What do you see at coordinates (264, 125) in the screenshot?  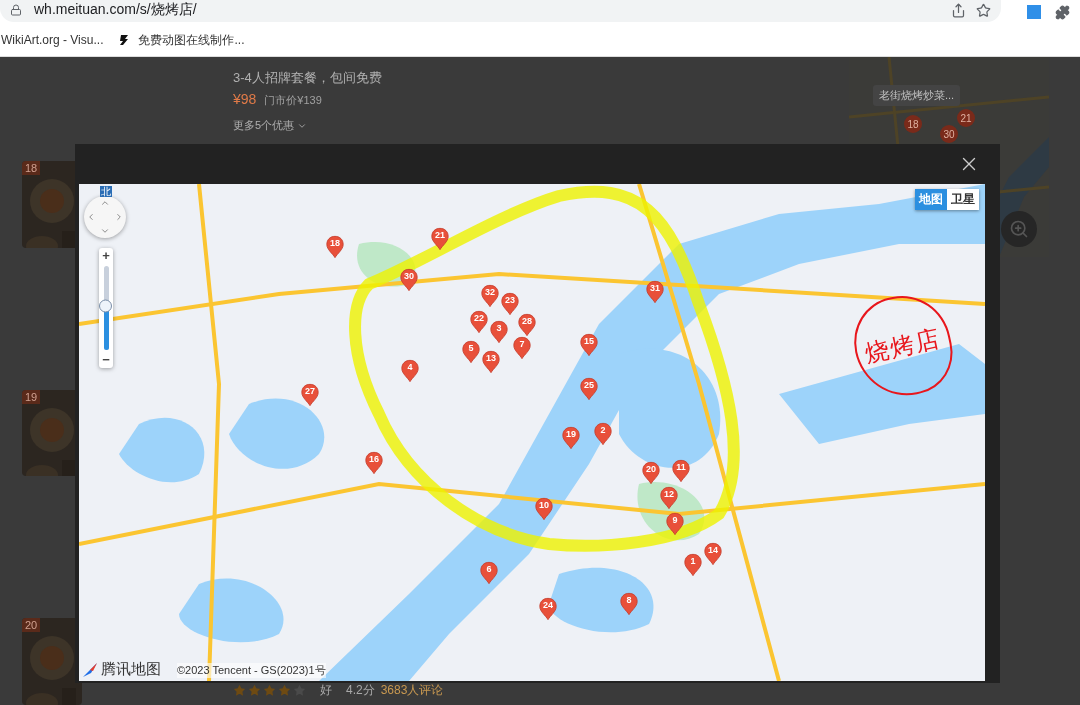 I see `more-offers-link: 更多5个优惠` at bounding box center [264, 125].